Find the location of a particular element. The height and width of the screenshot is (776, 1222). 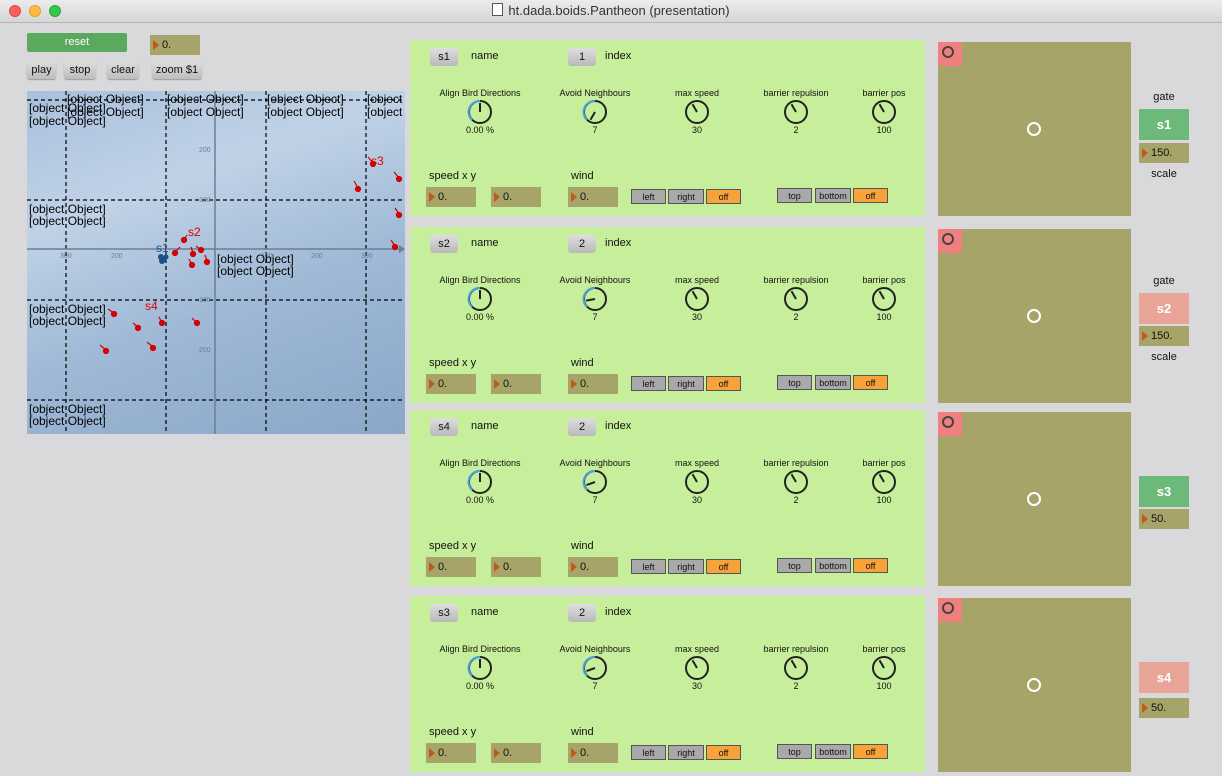

knob-value: 30 is located at coordinates (696, 686).